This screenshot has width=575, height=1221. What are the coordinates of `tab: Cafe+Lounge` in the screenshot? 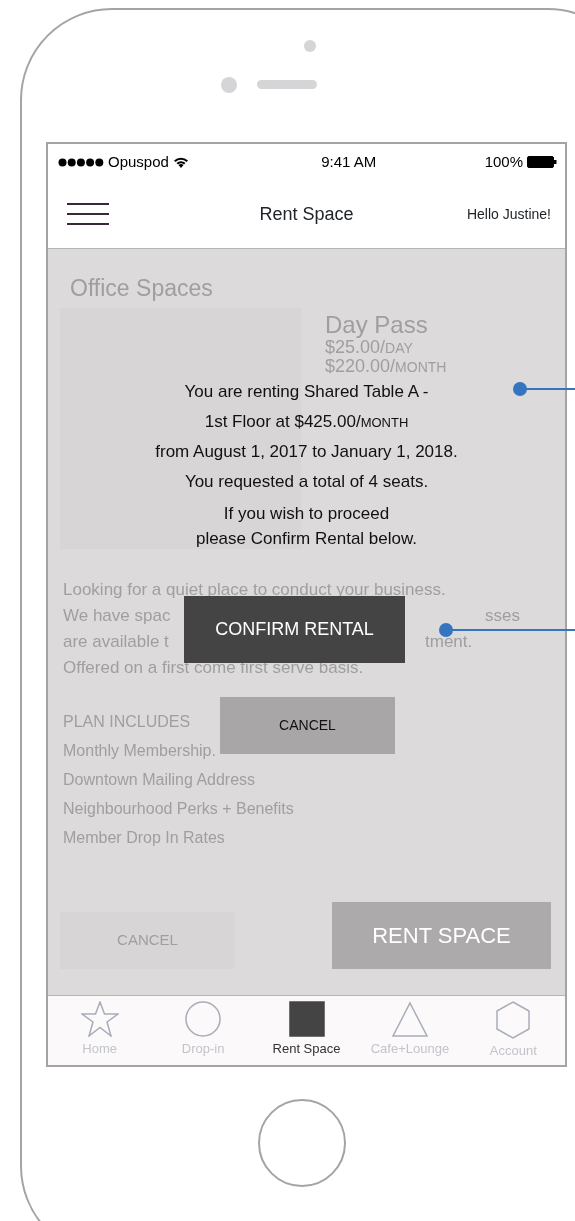 It's located at (410, 1030).